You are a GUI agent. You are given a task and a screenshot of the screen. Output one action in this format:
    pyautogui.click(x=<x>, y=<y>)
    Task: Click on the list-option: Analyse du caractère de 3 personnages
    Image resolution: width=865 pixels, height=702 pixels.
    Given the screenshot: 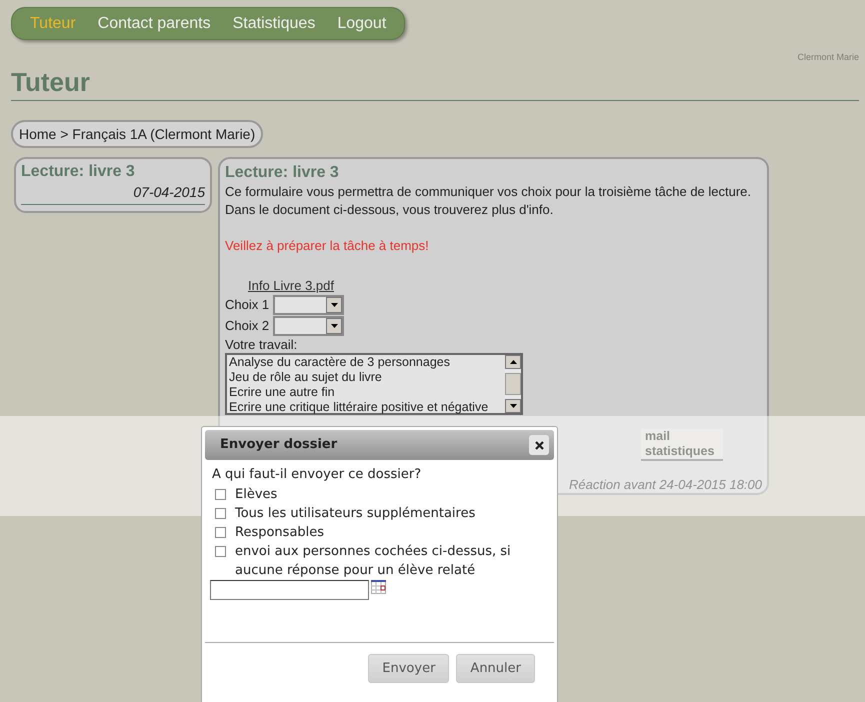 What is the action you would take?
    pyautogui.click(x=367, y=362)
    